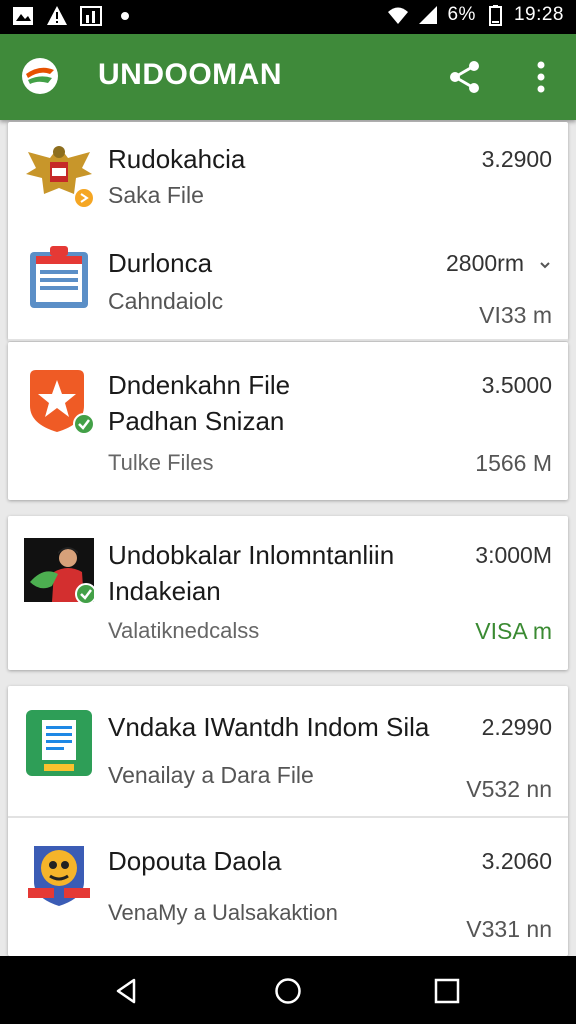 This screenshot has width=576, height=1024. What do you see at coordinates (447, 991) in the screenshot?
I see `recents-icon` at bounding box center [447, 991].